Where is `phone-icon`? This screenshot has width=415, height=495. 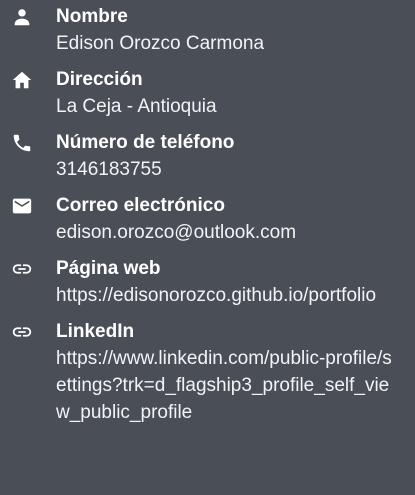
phone-icon is located at coordinates (22, 143).